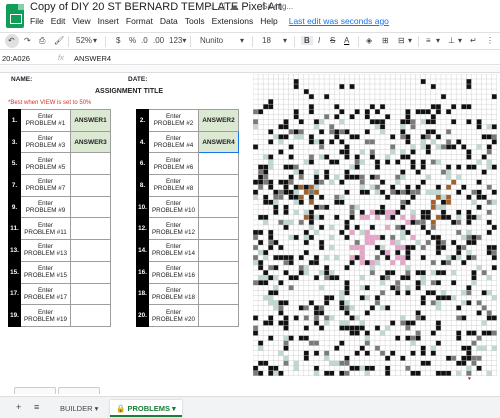 Image resolution: width=500 pixels, height=418 pixels. Describe the element at coordinates (42, 41) in the screenshot. I see `print-icon: ⎙` at that location.